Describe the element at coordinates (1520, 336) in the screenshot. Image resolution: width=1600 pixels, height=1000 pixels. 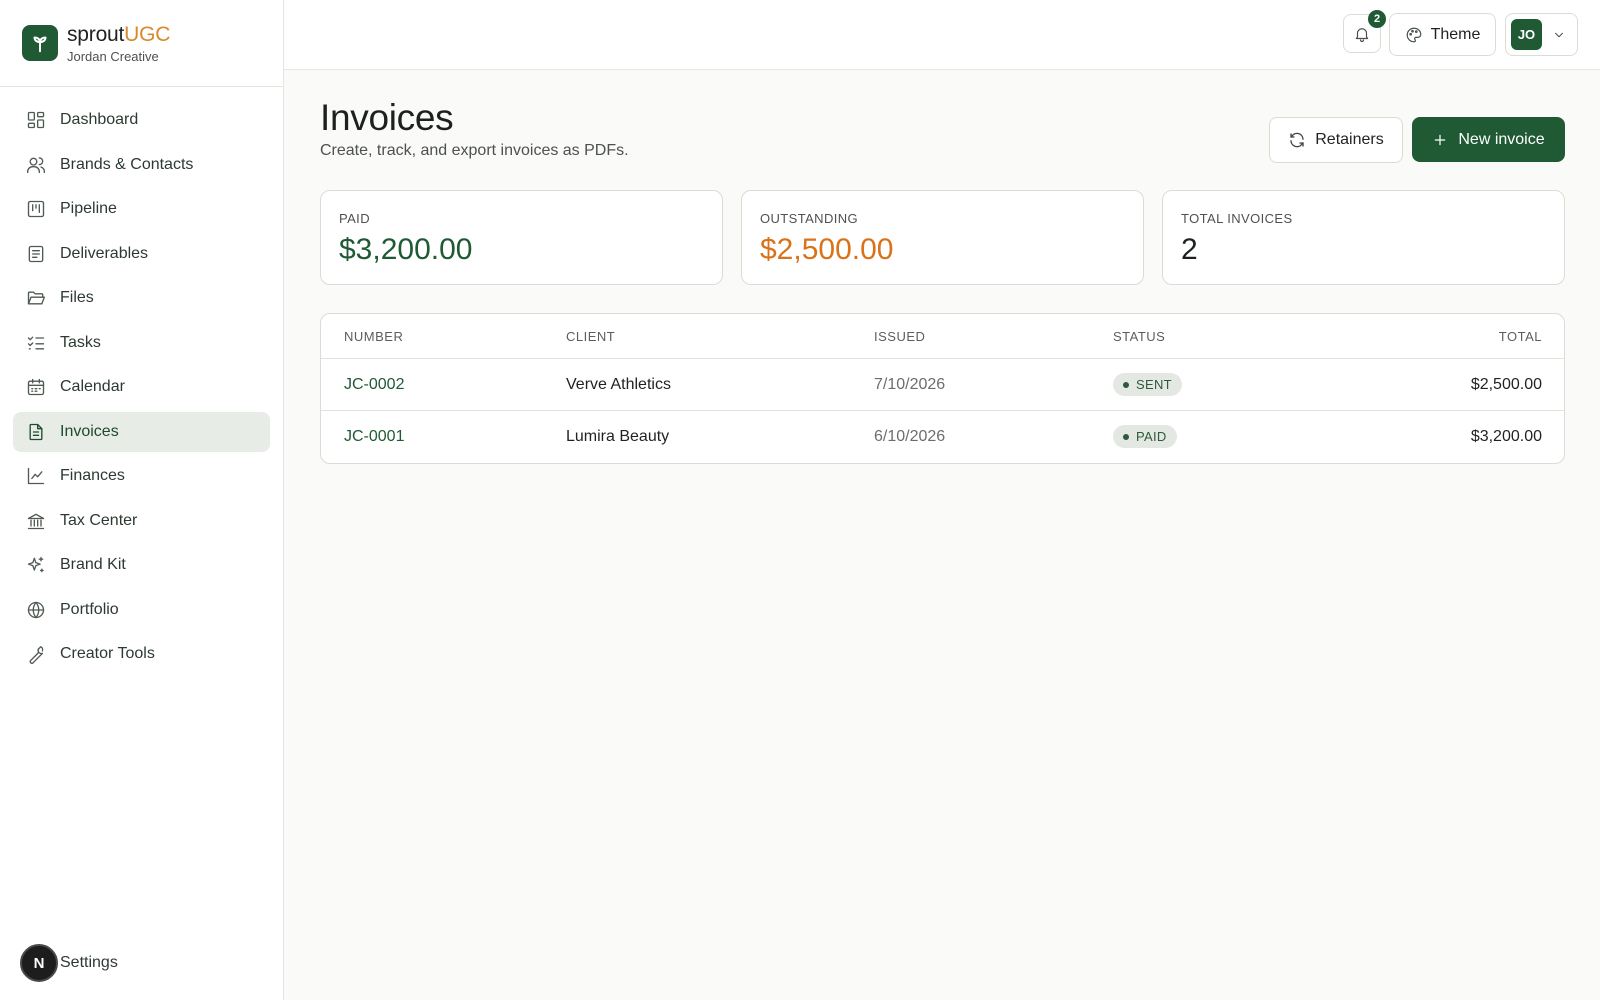
I see `column-header-total: TOTAL` at that location.